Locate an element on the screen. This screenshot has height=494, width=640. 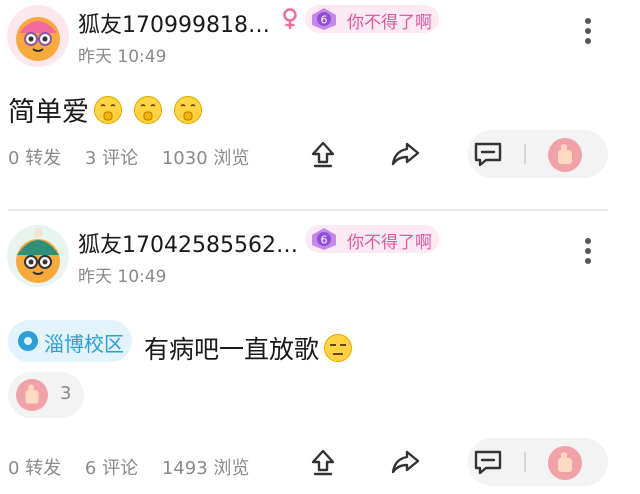
female-icon is located at coordinates (290, 18).